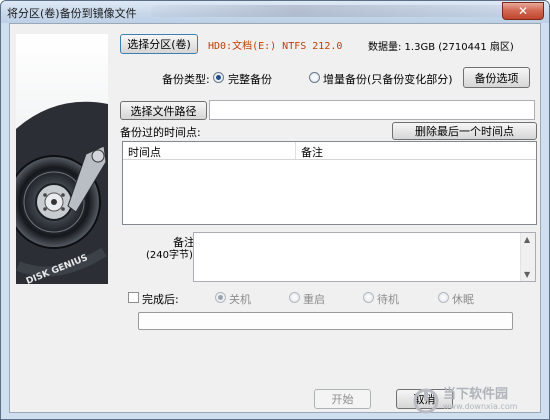  What do you see at coordinates (388, 299) in the screenshot?
I see `standby-label: 待机` at bounding box center [388, 299].